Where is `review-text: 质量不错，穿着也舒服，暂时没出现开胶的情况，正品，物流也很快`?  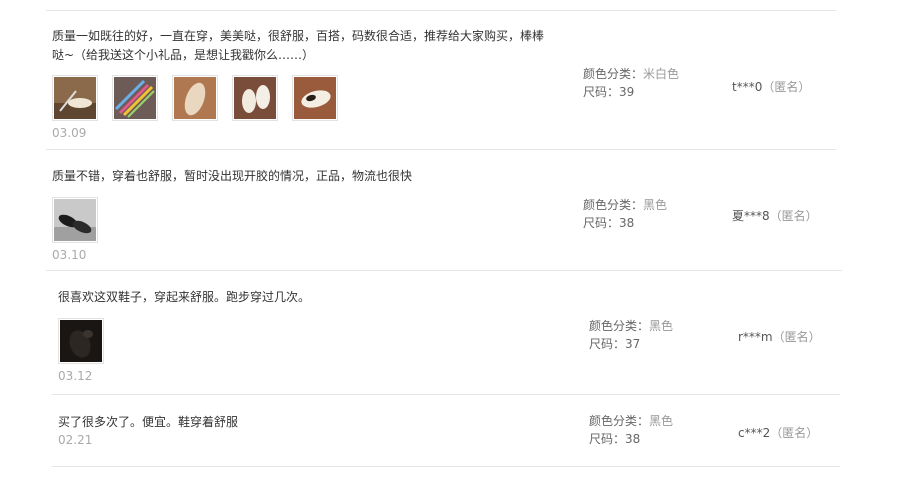 review-text: 质量不错，穿着也舒服，暂时没出现开胶的情况，正品，物流也很快 is located at coordinates (302, 176).